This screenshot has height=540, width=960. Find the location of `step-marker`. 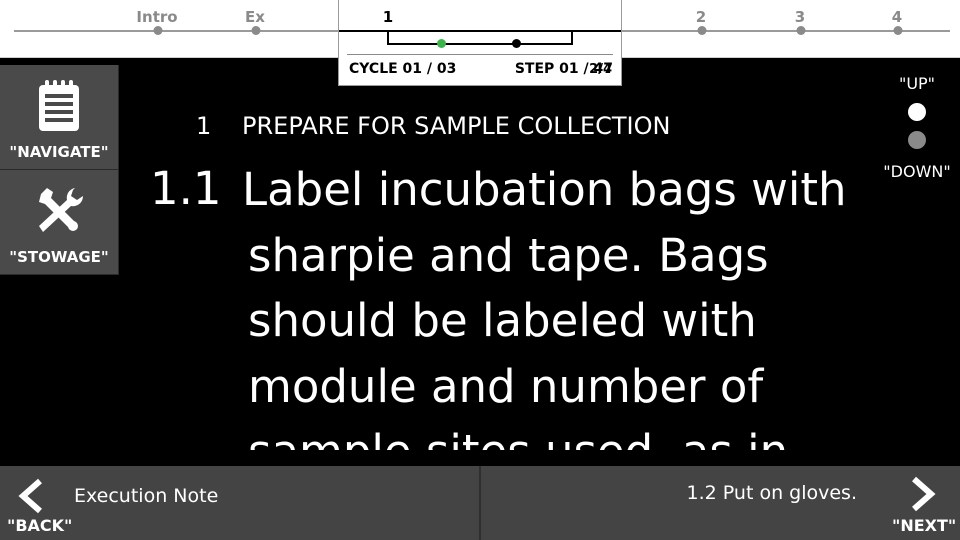

step-marker is located at coordinates (516, 43).